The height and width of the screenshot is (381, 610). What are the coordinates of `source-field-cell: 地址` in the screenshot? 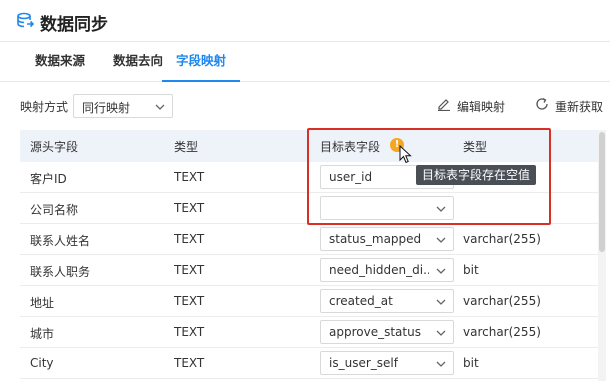 It's located at (42, 303).